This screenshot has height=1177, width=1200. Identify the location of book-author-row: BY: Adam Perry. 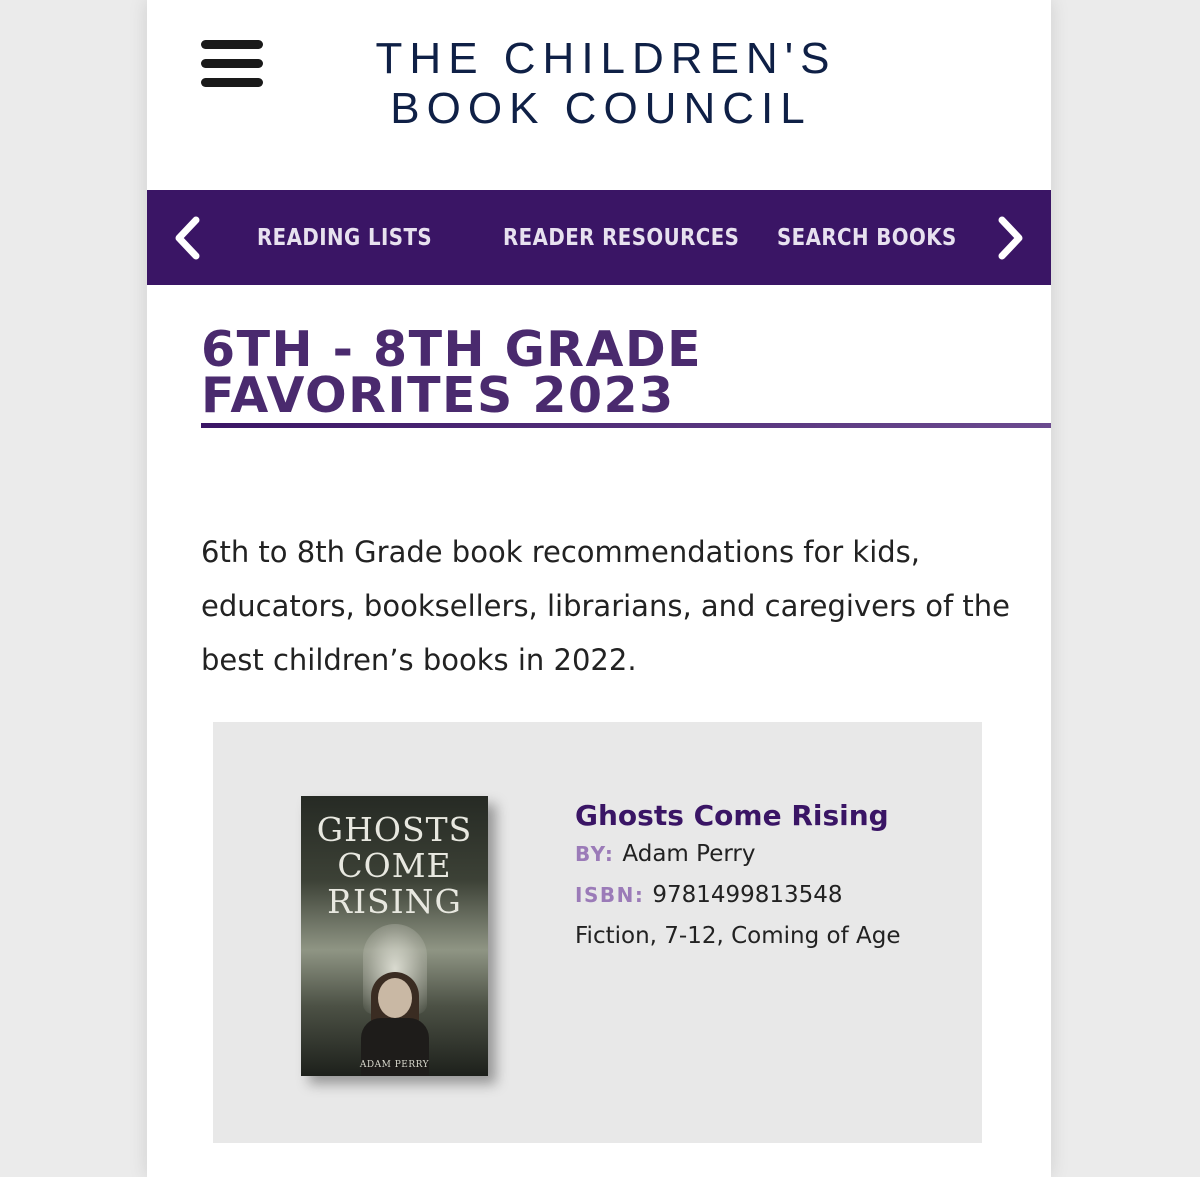
(775, 854).